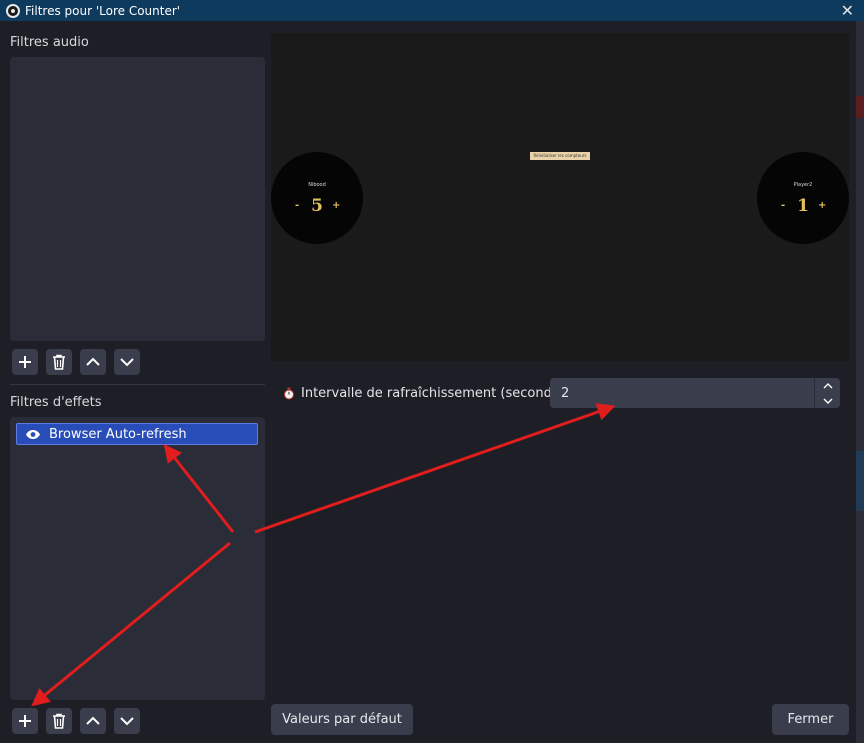  I want to click on spin-up-button, so click(827, 385).